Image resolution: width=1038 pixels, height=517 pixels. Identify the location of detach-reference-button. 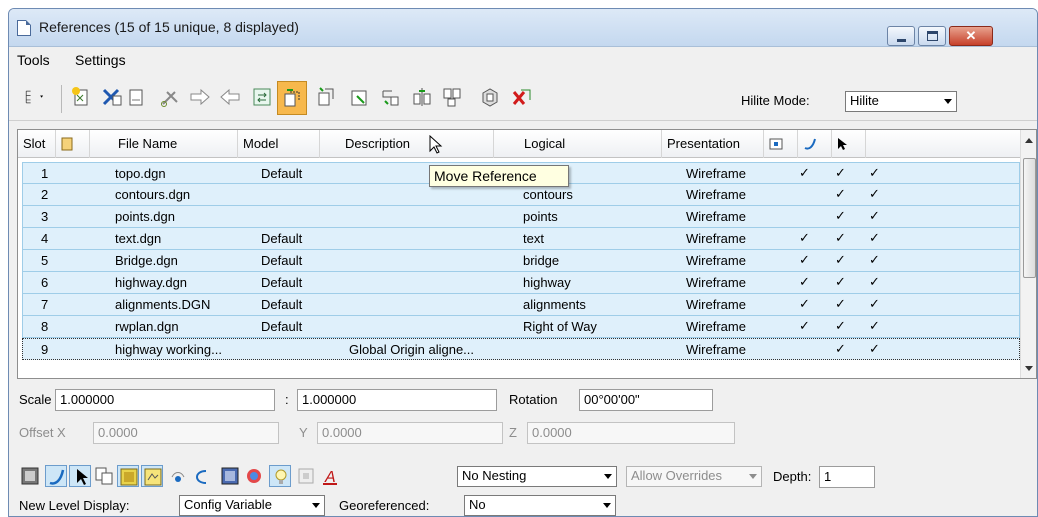
(112, 97).